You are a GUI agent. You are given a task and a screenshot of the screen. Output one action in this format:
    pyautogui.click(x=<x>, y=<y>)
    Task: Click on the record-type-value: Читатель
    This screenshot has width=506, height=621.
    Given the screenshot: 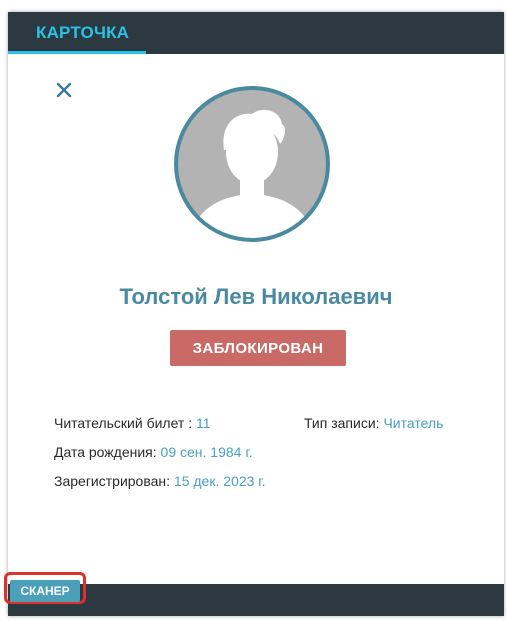 What is the action you would take?
    pyautogui.click(x=413, y=423)
    